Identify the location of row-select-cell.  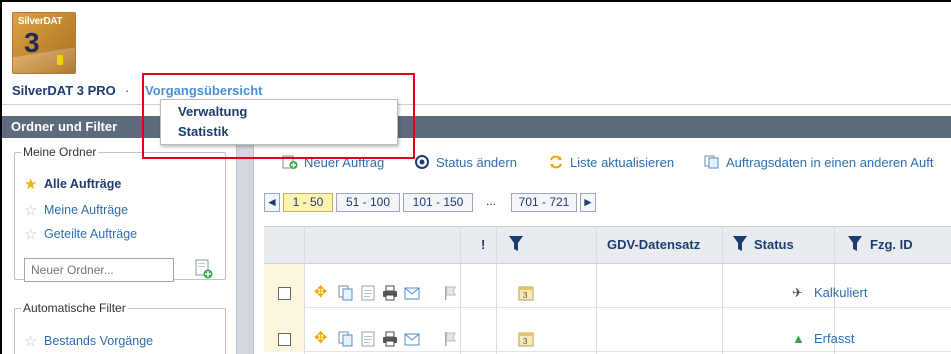
(284, 286).